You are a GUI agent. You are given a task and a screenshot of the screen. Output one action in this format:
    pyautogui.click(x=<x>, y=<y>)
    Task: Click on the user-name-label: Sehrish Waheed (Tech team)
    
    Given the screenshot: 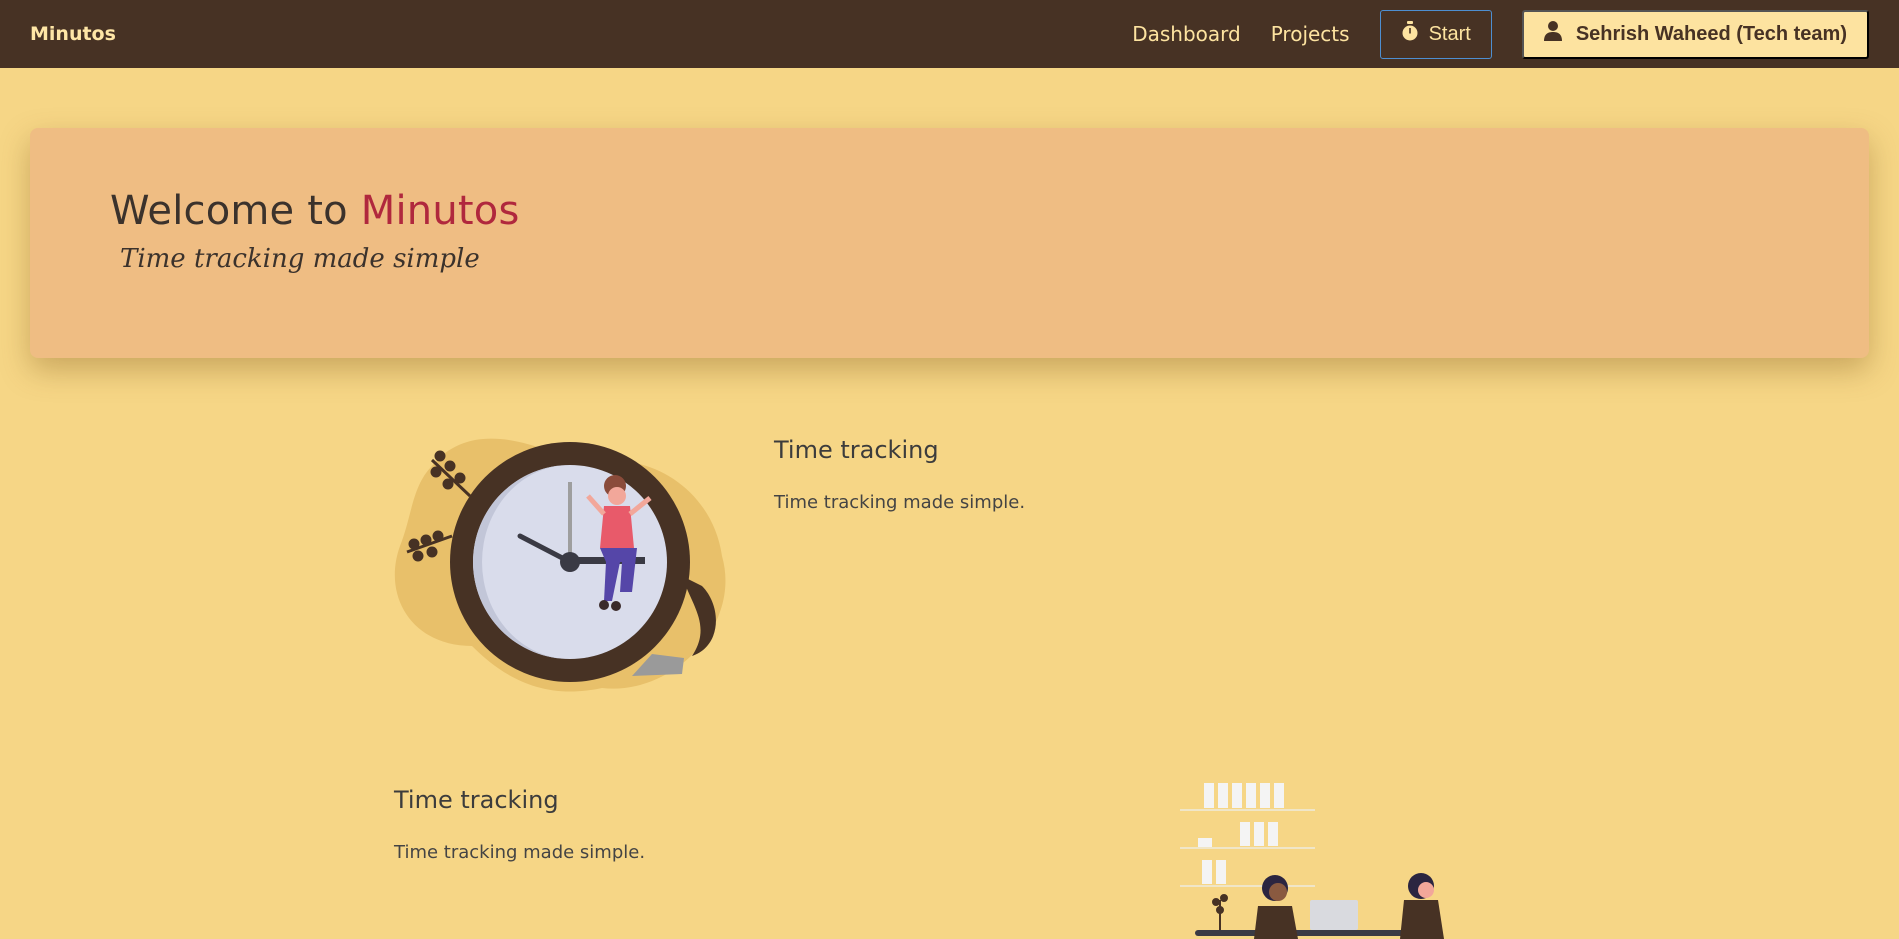 What is the action you would take?
    pyautogui.click(x=1711, y=33)
    